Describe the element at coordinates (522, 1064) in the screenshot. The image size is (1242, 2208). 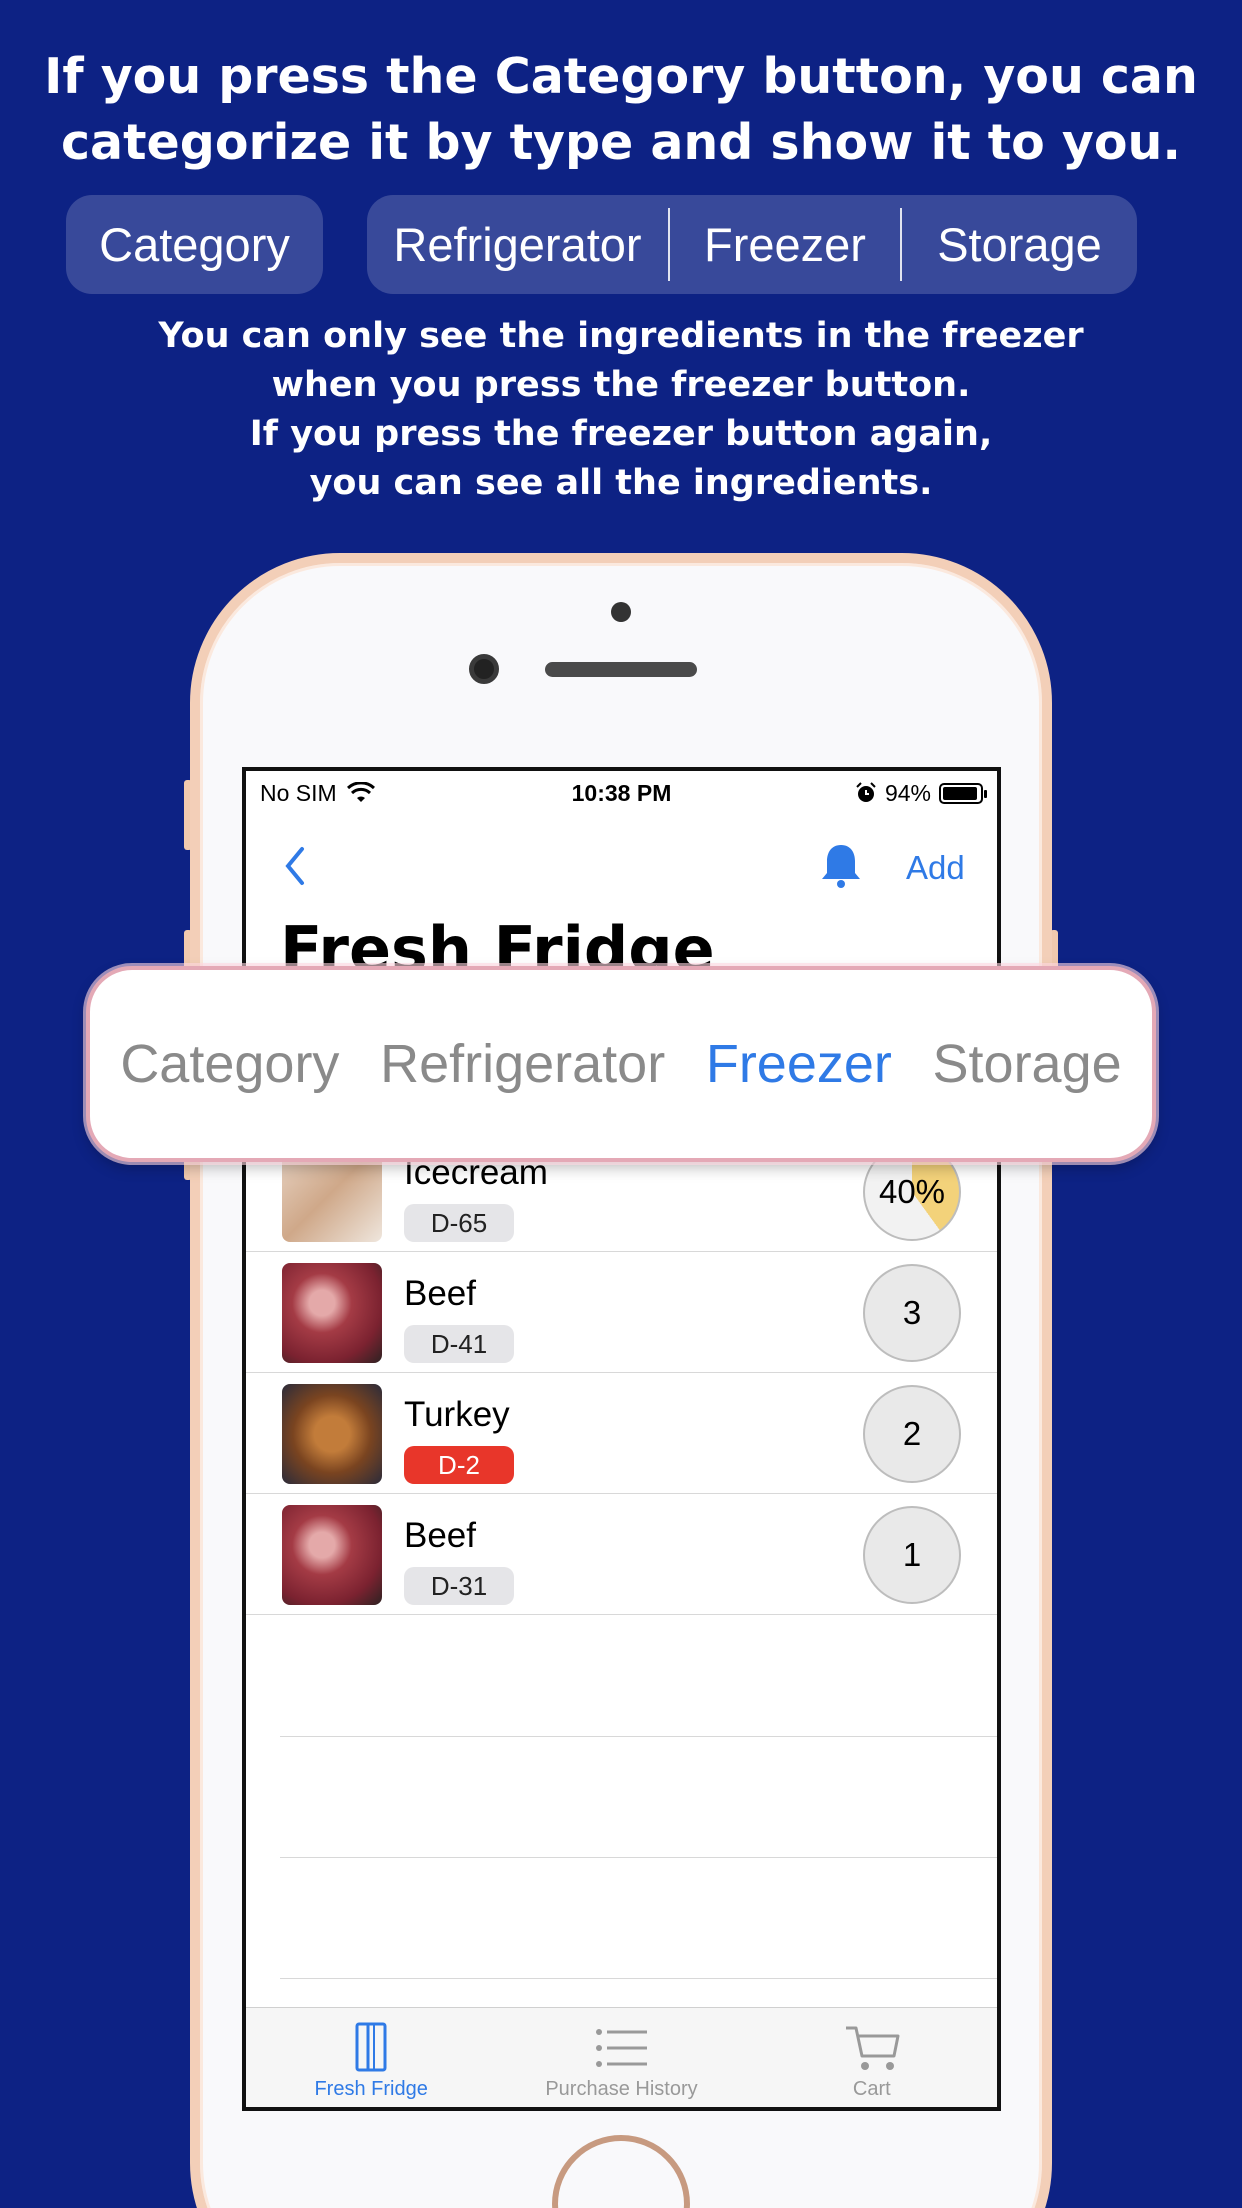
I see `overlay-tab-refrigerator: Refrigerator` at that location.